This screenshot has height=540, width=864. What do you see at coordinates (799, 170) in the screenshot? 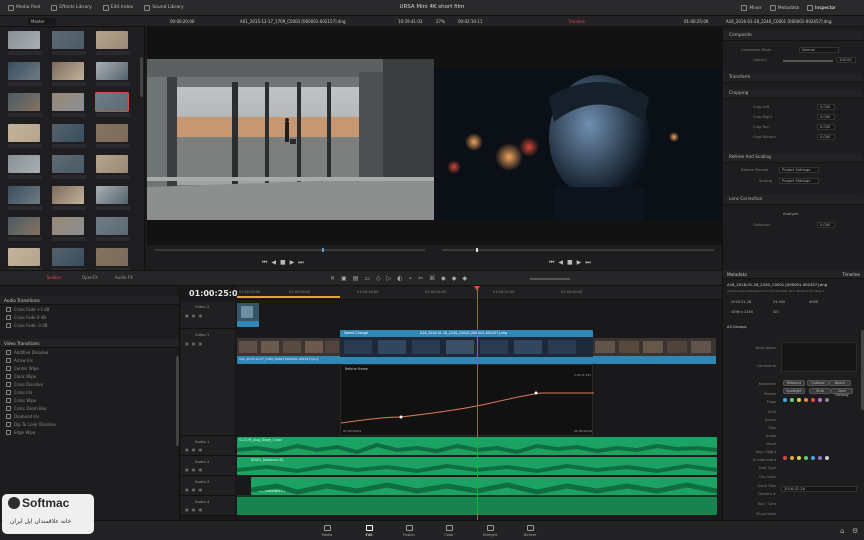
I see `retime-process-select: Project Settings` at bounding box center [799, 170].